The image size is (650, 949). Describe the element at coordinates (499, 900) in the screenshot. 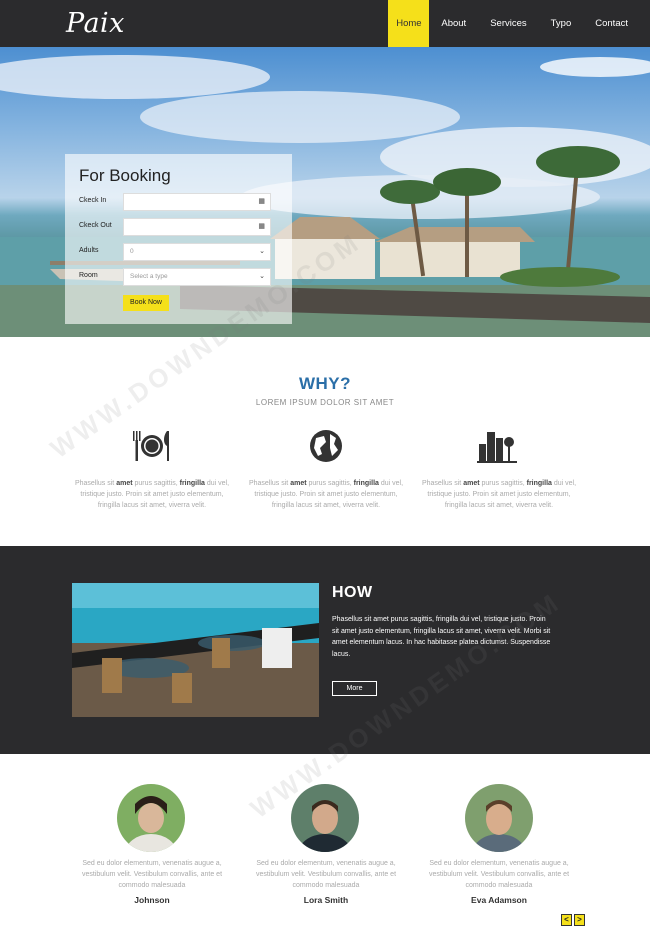

I see `team-name-eva-adamson: Eva Adamson` at that location.